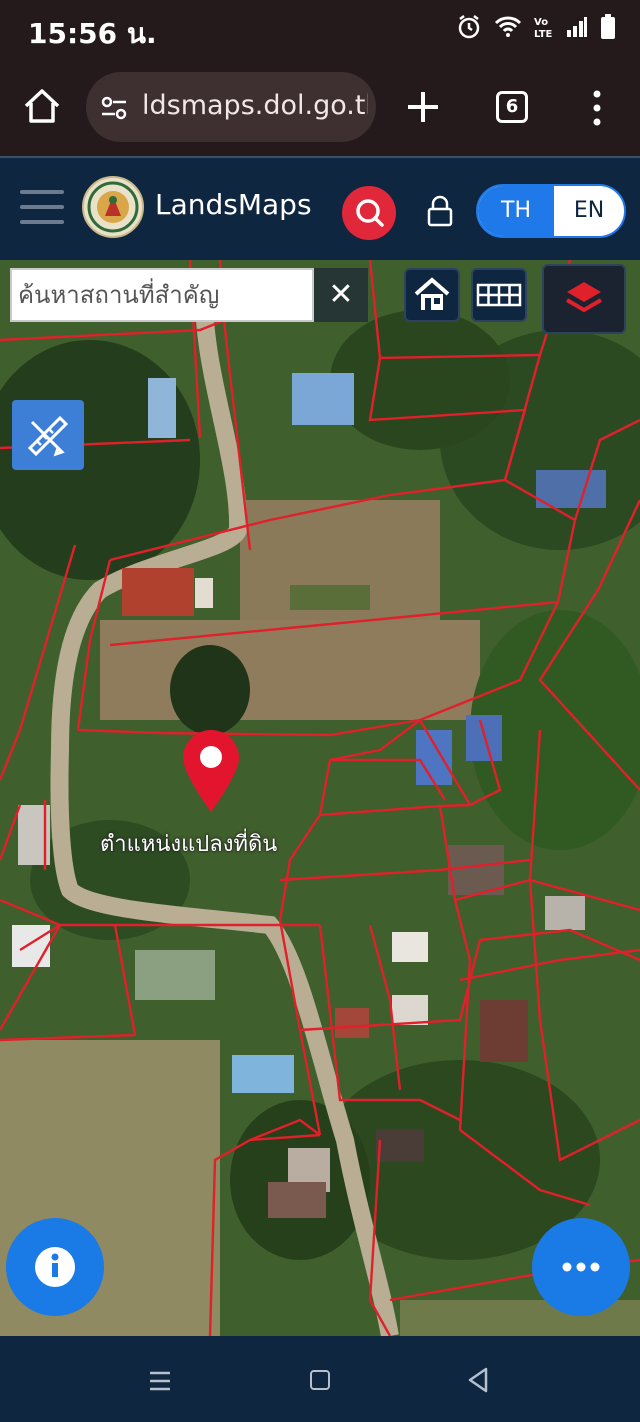 The height and width of the screenshot is (1422, 640). Describe the element at coordinates (211, 771) in the screenshot. I see `location-pin-icon` at that location.